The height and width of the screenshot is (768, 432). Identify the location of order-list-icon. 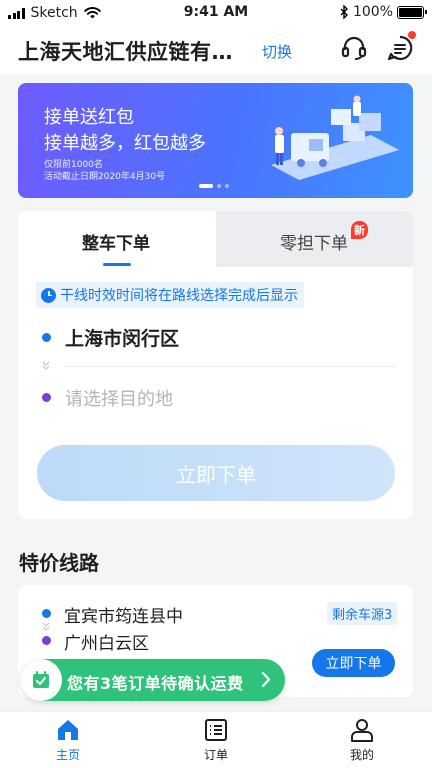
(216, 730).